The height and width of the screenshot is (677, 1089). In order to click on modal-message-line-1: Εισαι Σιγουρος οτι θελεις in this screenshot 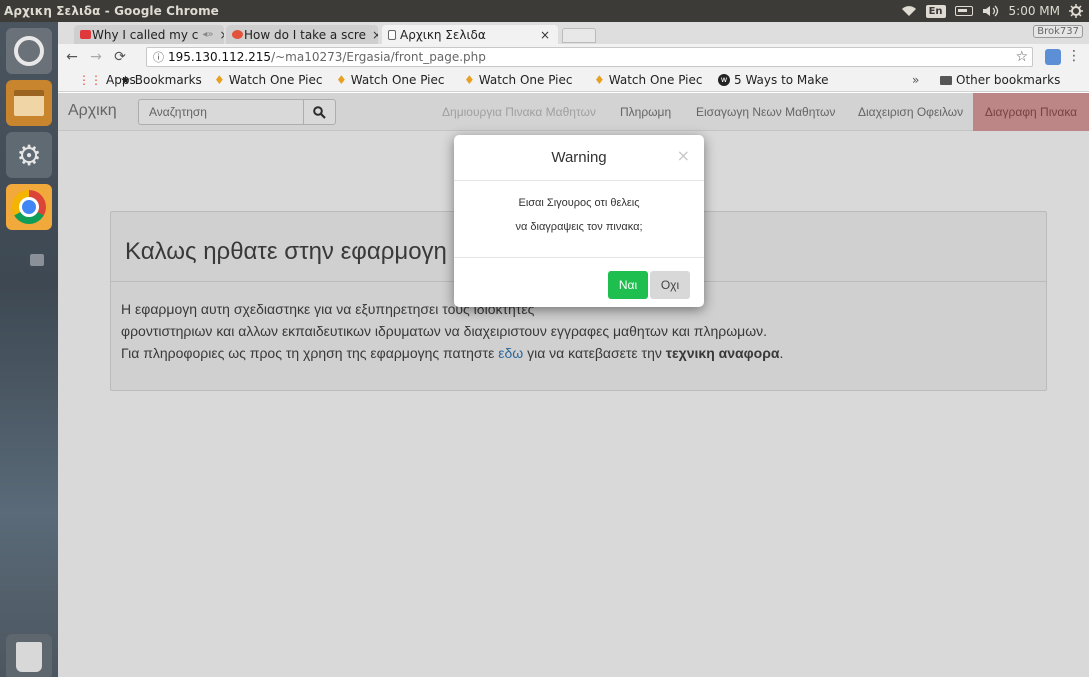, I will do `click(579, 203)`.